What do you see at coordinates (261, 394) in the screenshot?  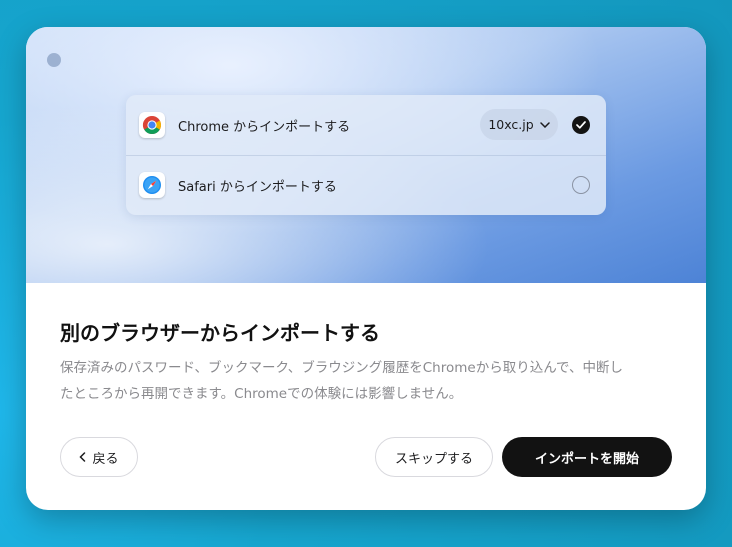 I see `description-line-2: たところから再開できます。Chromeでの体験には影響しません。` at bounding box center [261, 394].